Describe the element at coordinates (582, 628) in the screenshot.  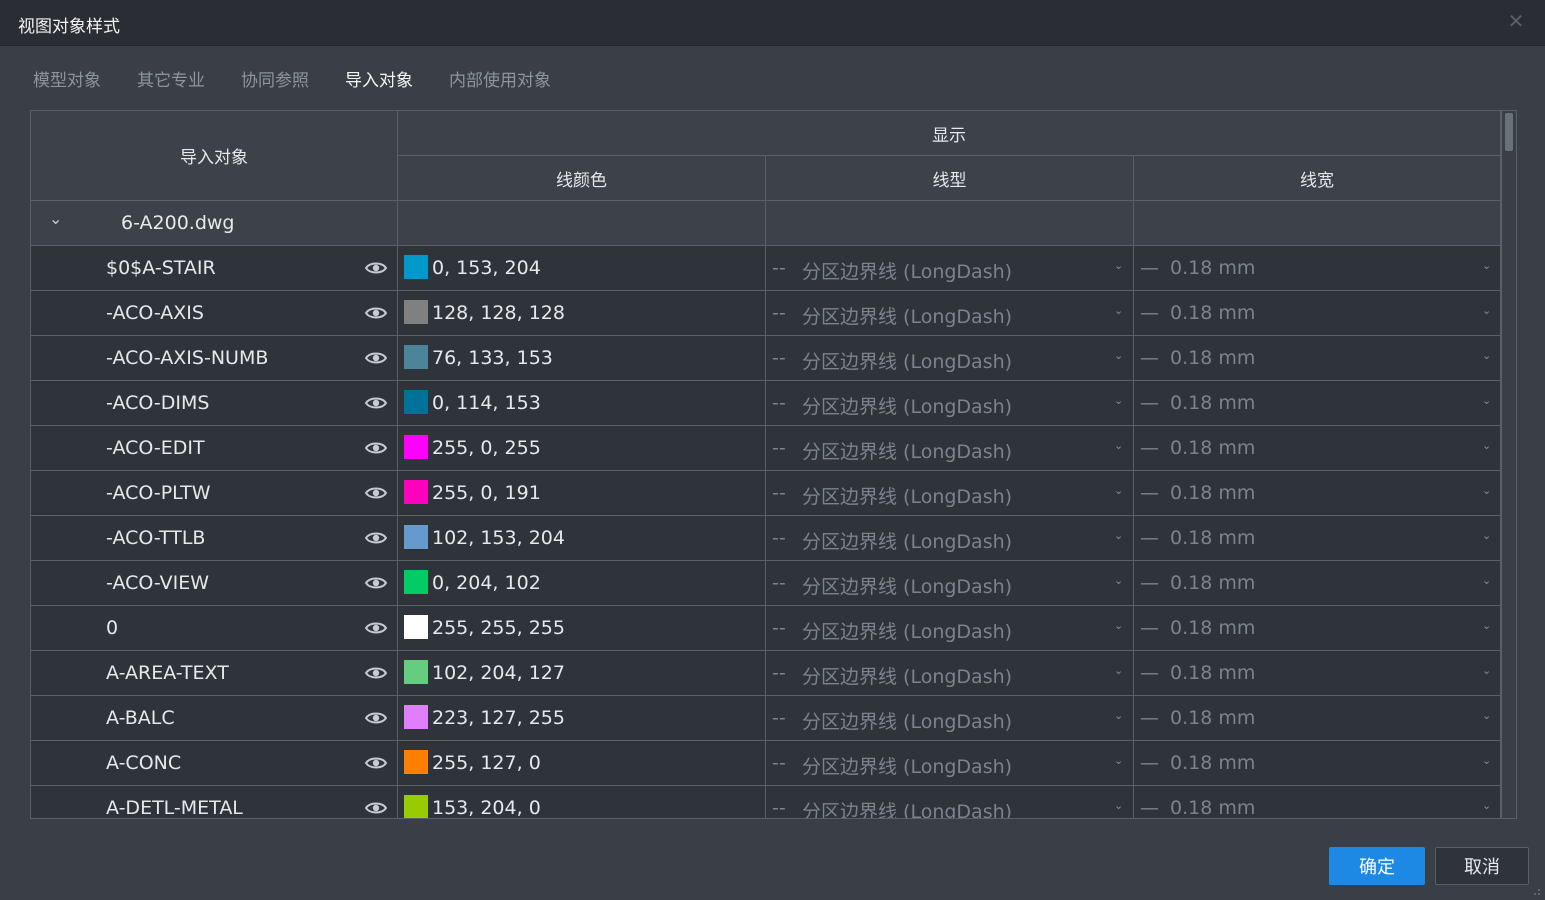
I see `line-color-cell: 255, 255, 255` at that location.